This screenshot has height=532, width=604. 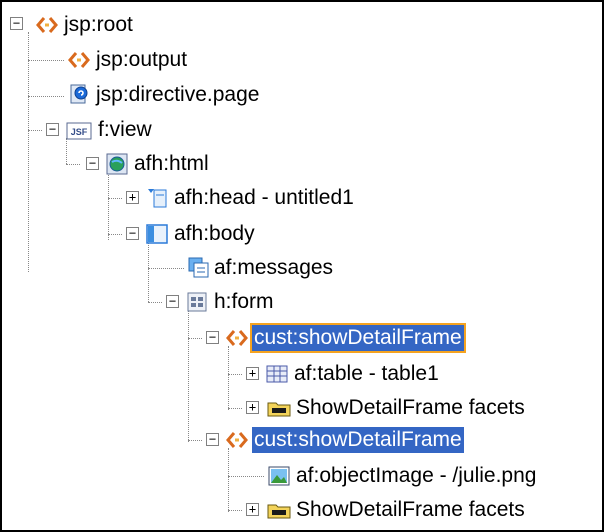 I want to click on image-icon, so click(x=279, y=476).